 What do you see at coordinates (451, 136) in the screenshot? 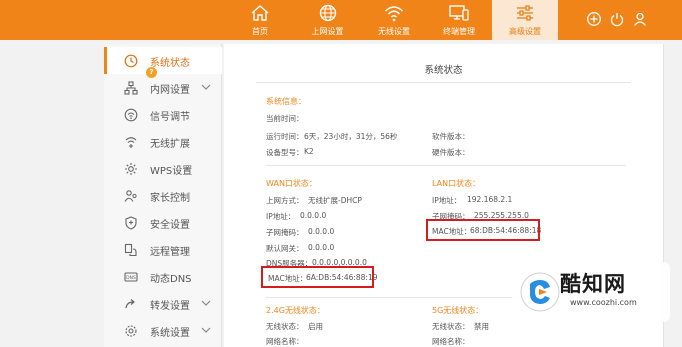
I see `software-version-label: 软件版本：` at bounding box center [451, 136].